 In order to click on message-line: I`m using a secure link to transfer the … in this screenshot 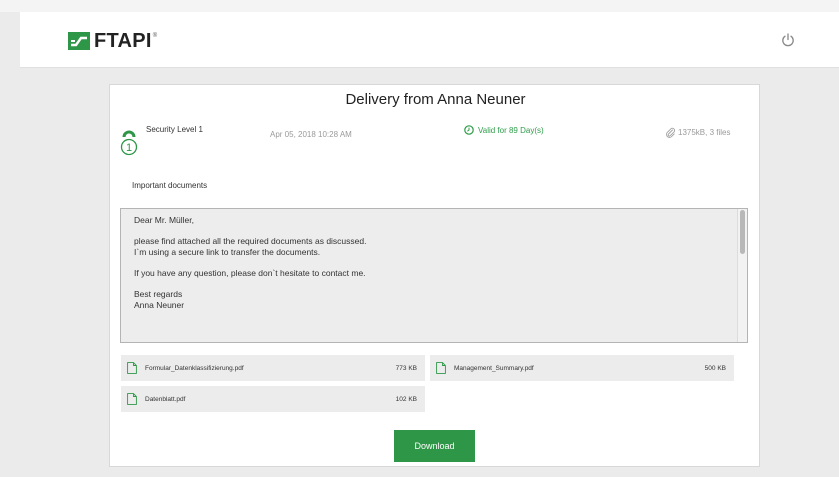, I will do `click(227, 252)`.